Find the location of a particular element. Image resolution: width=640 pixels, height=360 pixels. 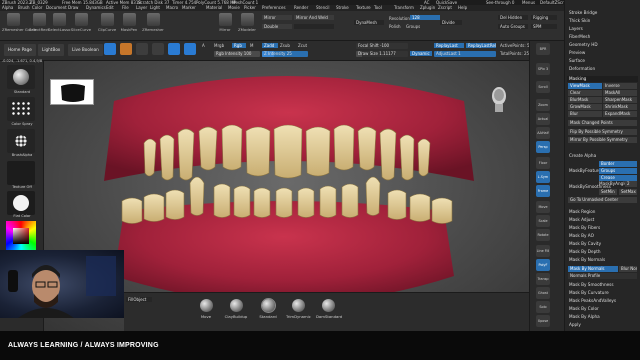

inverse-button: Inverse is located at coordinates (620, 86).